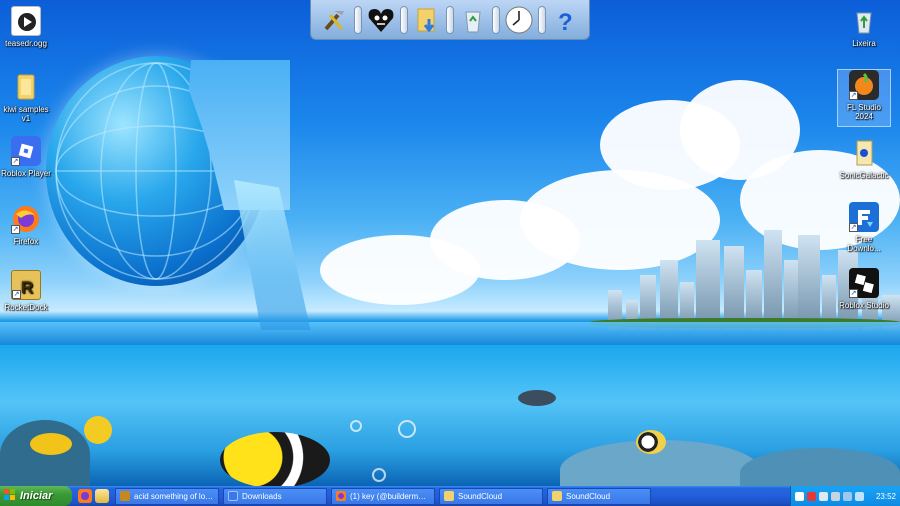 Image resolution: width=900 pixels, height=506 pixels. What do you see at coordinates (799, 496) in the screenshot?
I see `tray-monitor-icon` at bounding box center [799, 496].